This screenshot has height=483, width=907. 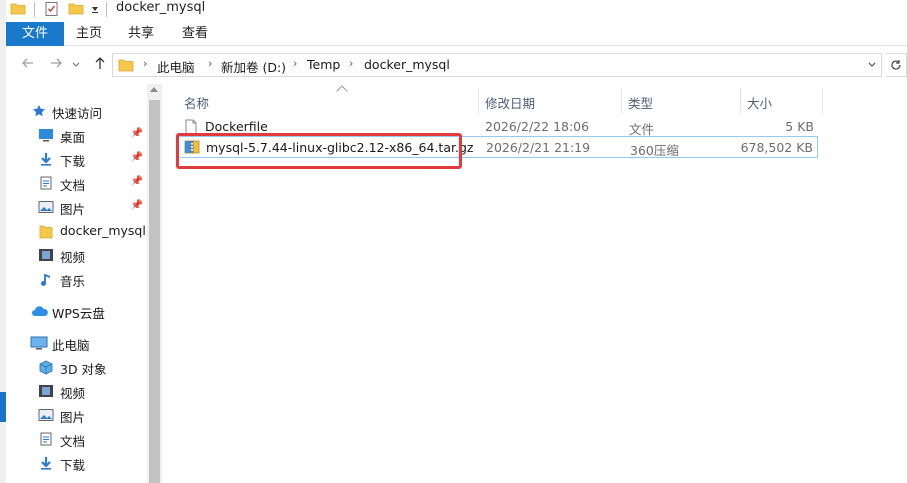 I want to click on sidebar-item-pictures-pc: 图片, so click(x=76, y=415).